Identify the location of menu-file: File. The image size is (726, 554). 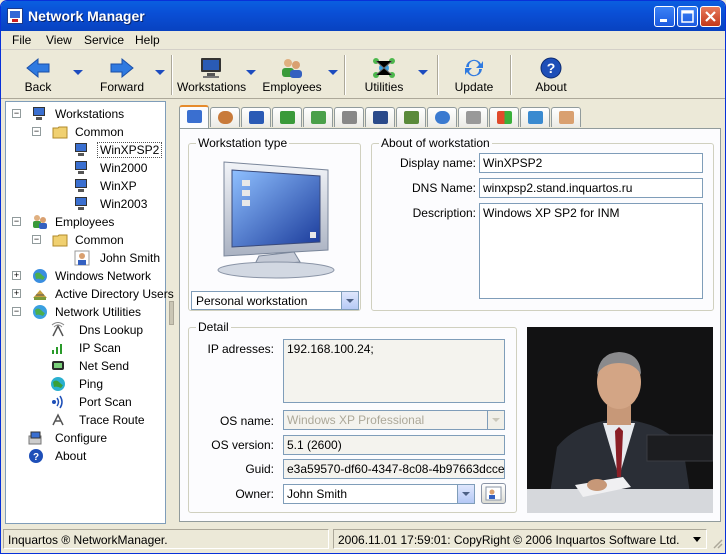
(21, 40).